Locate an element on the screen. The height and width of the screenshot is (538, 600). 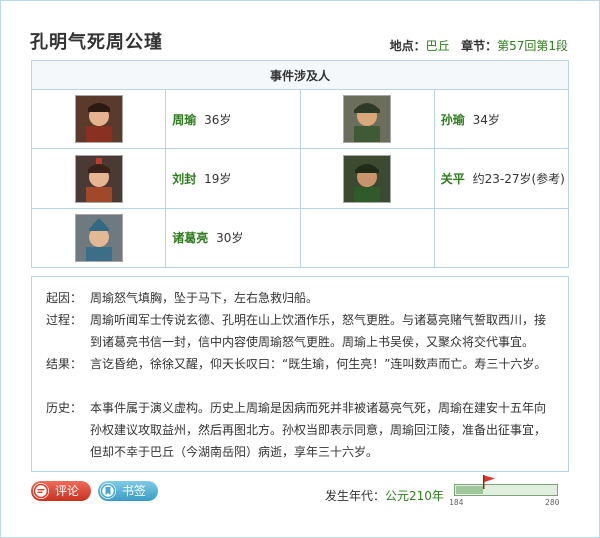
event-result-label: 结果： is located at coordinates (64, 364).